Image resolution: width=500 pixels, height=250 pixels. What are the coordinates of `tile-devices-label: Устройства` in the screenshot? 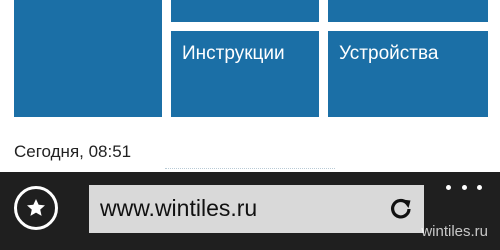 It's located at (389, 53).